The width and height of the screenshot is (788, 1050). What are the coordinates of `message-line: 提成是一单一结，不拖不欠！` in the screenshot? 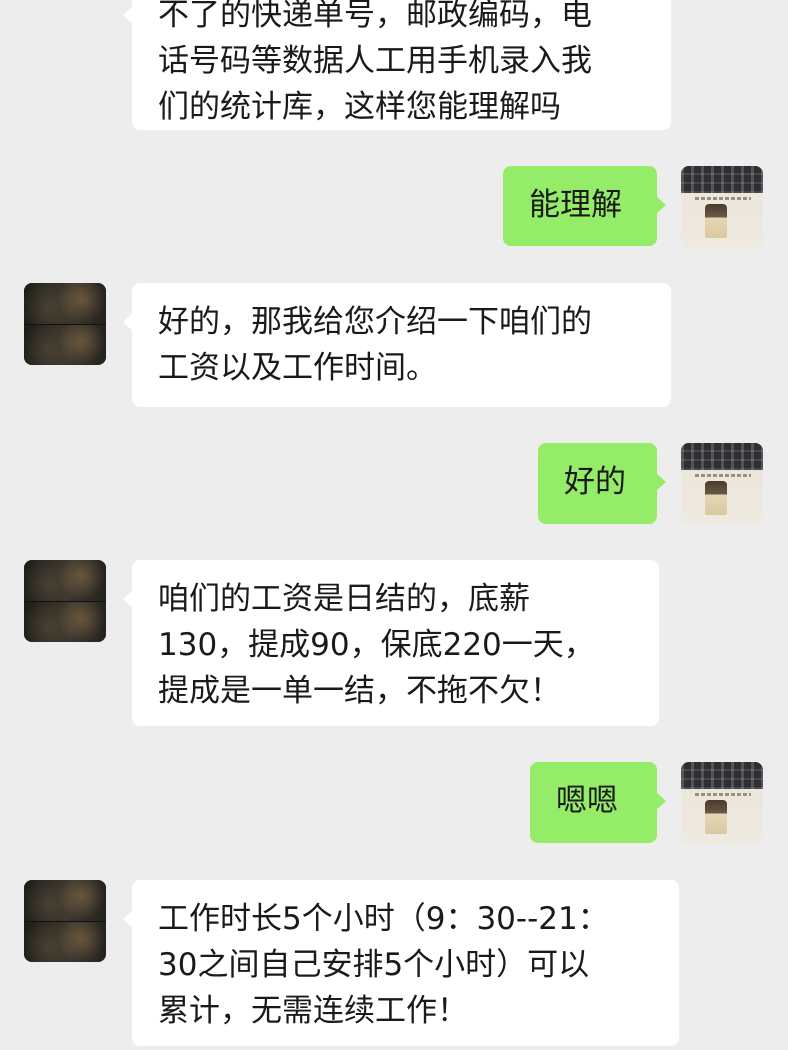 It's located at (359, 691).